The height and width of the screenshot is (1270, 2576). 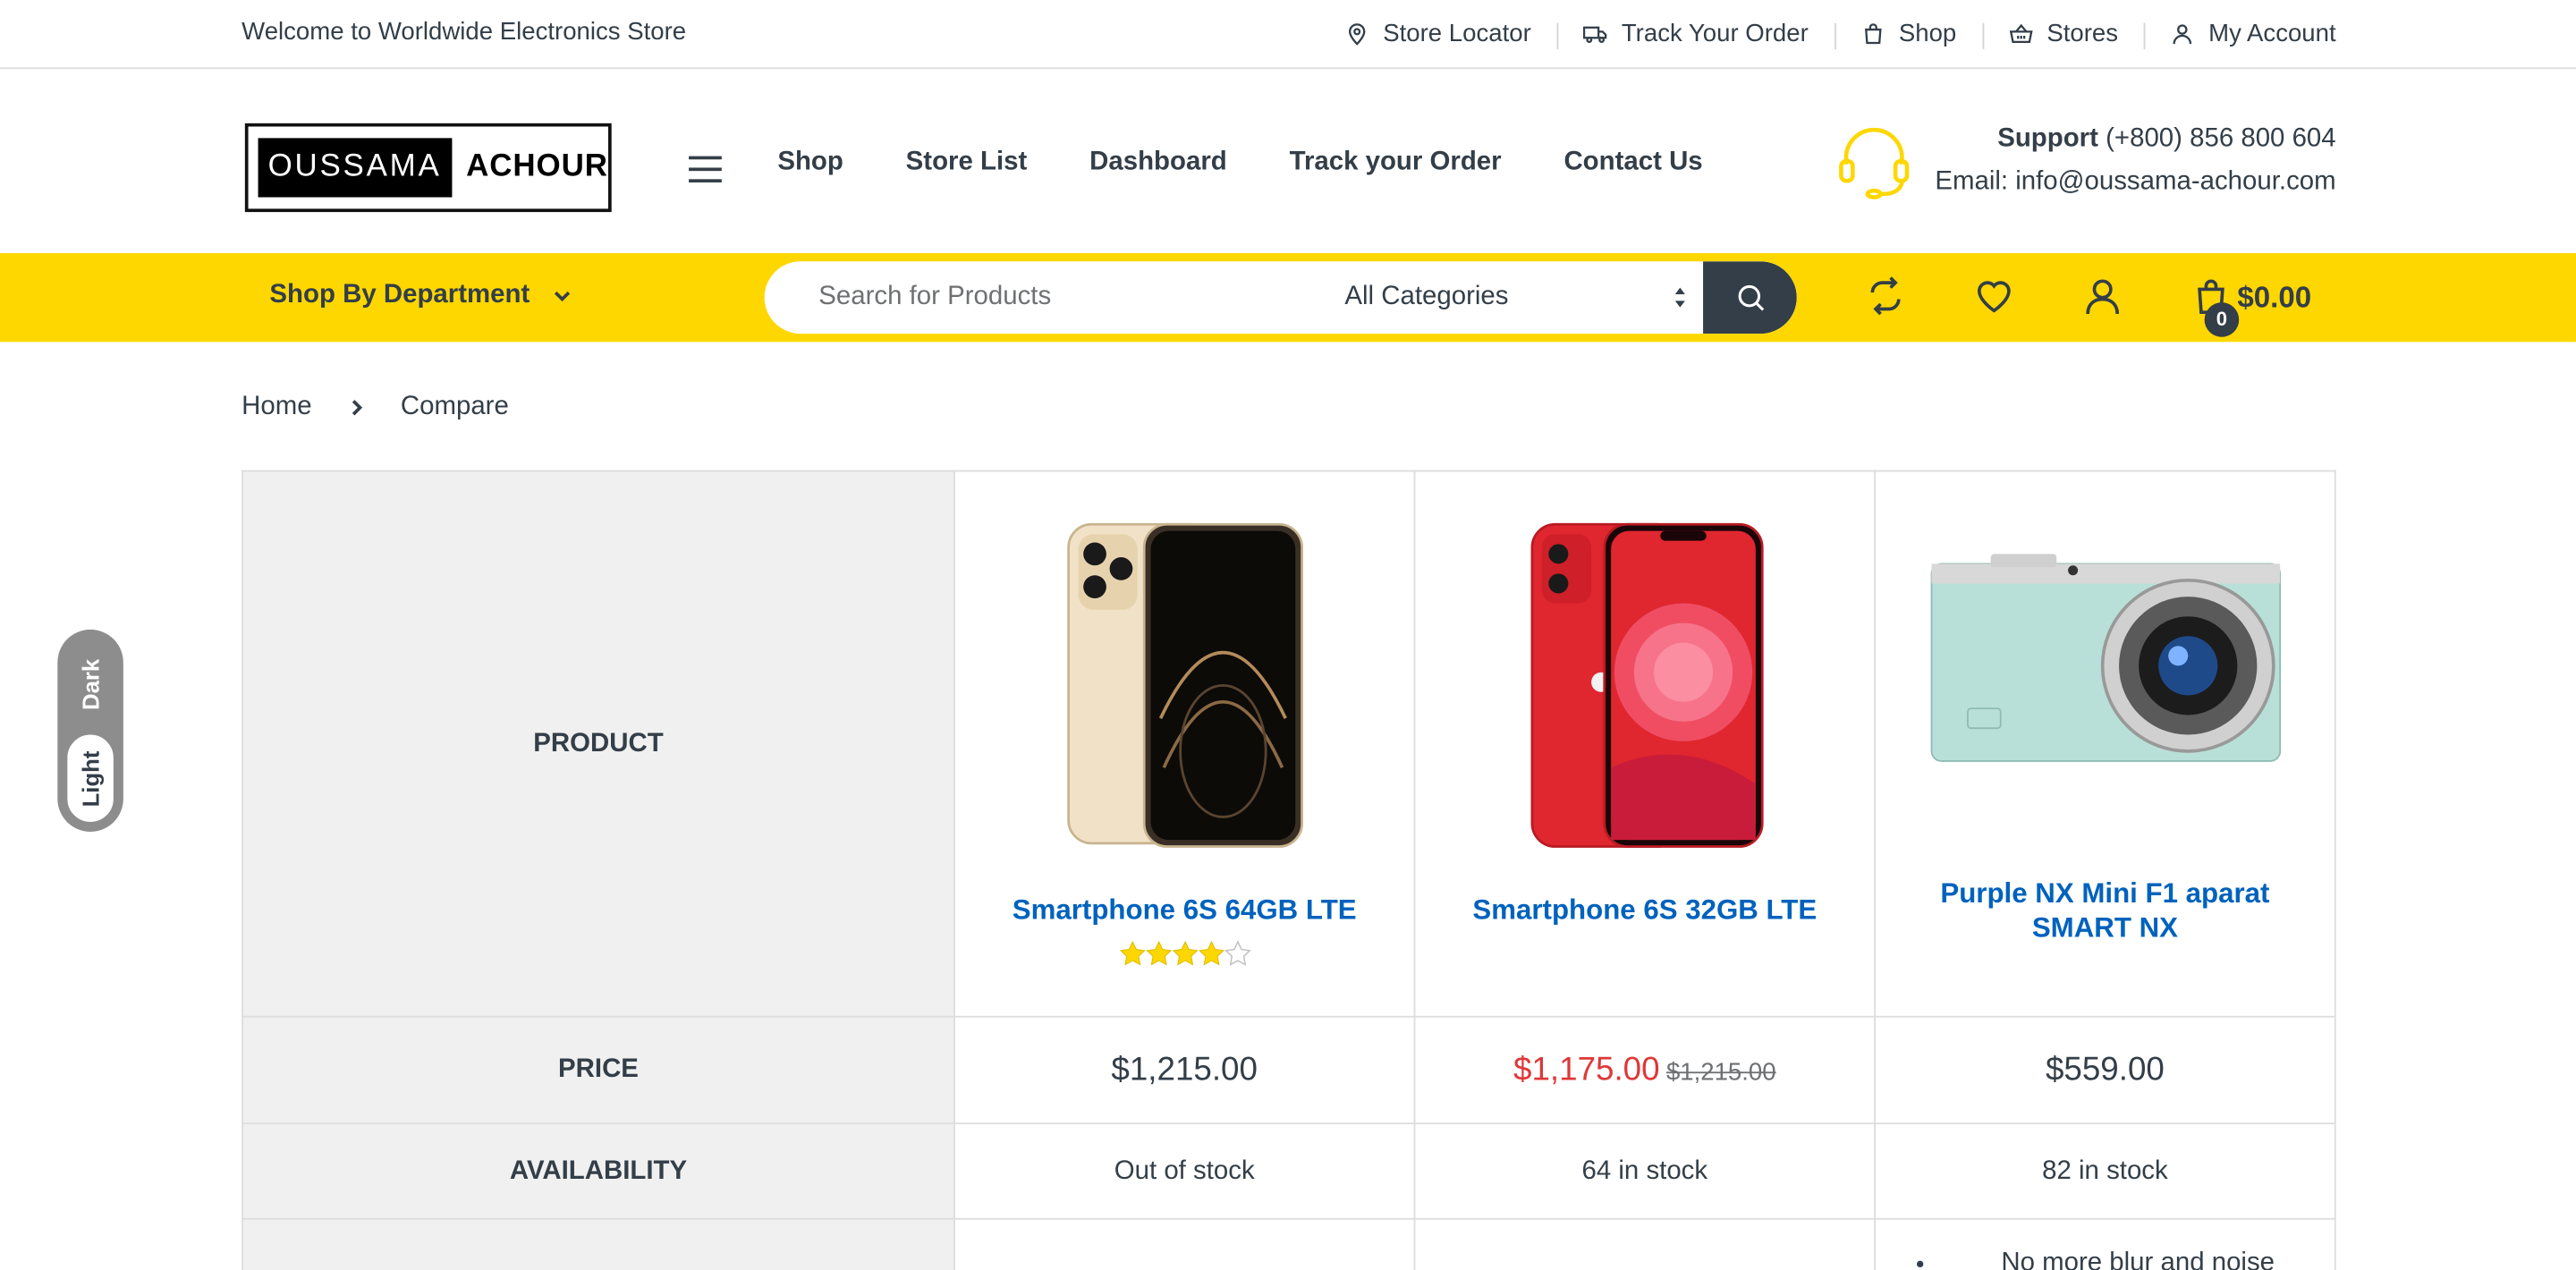 What do you see at coordinates (598, 744) in the screenshot?
I see `product-row-label: PRODUCT` at bounding box center [598, 744].